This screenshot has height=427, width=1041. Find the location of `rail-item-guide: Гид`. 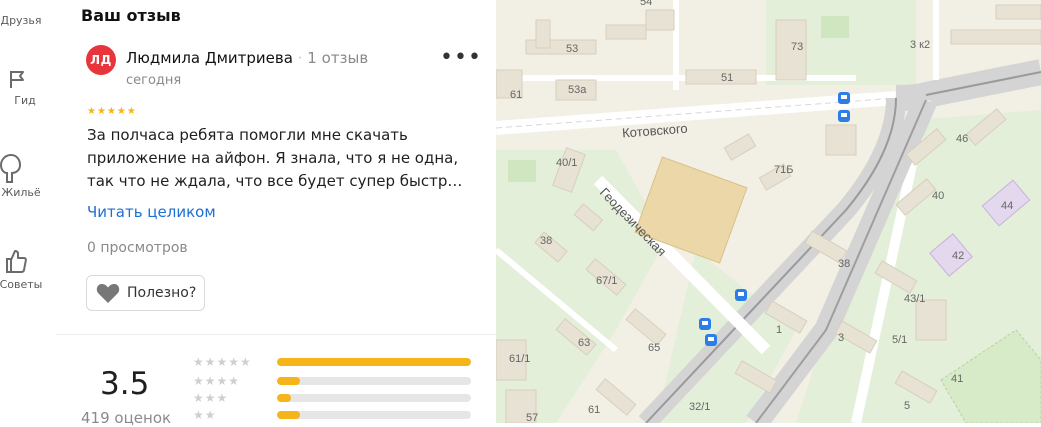

rail-item-guide: Гид is located at coordinates (28, 87).